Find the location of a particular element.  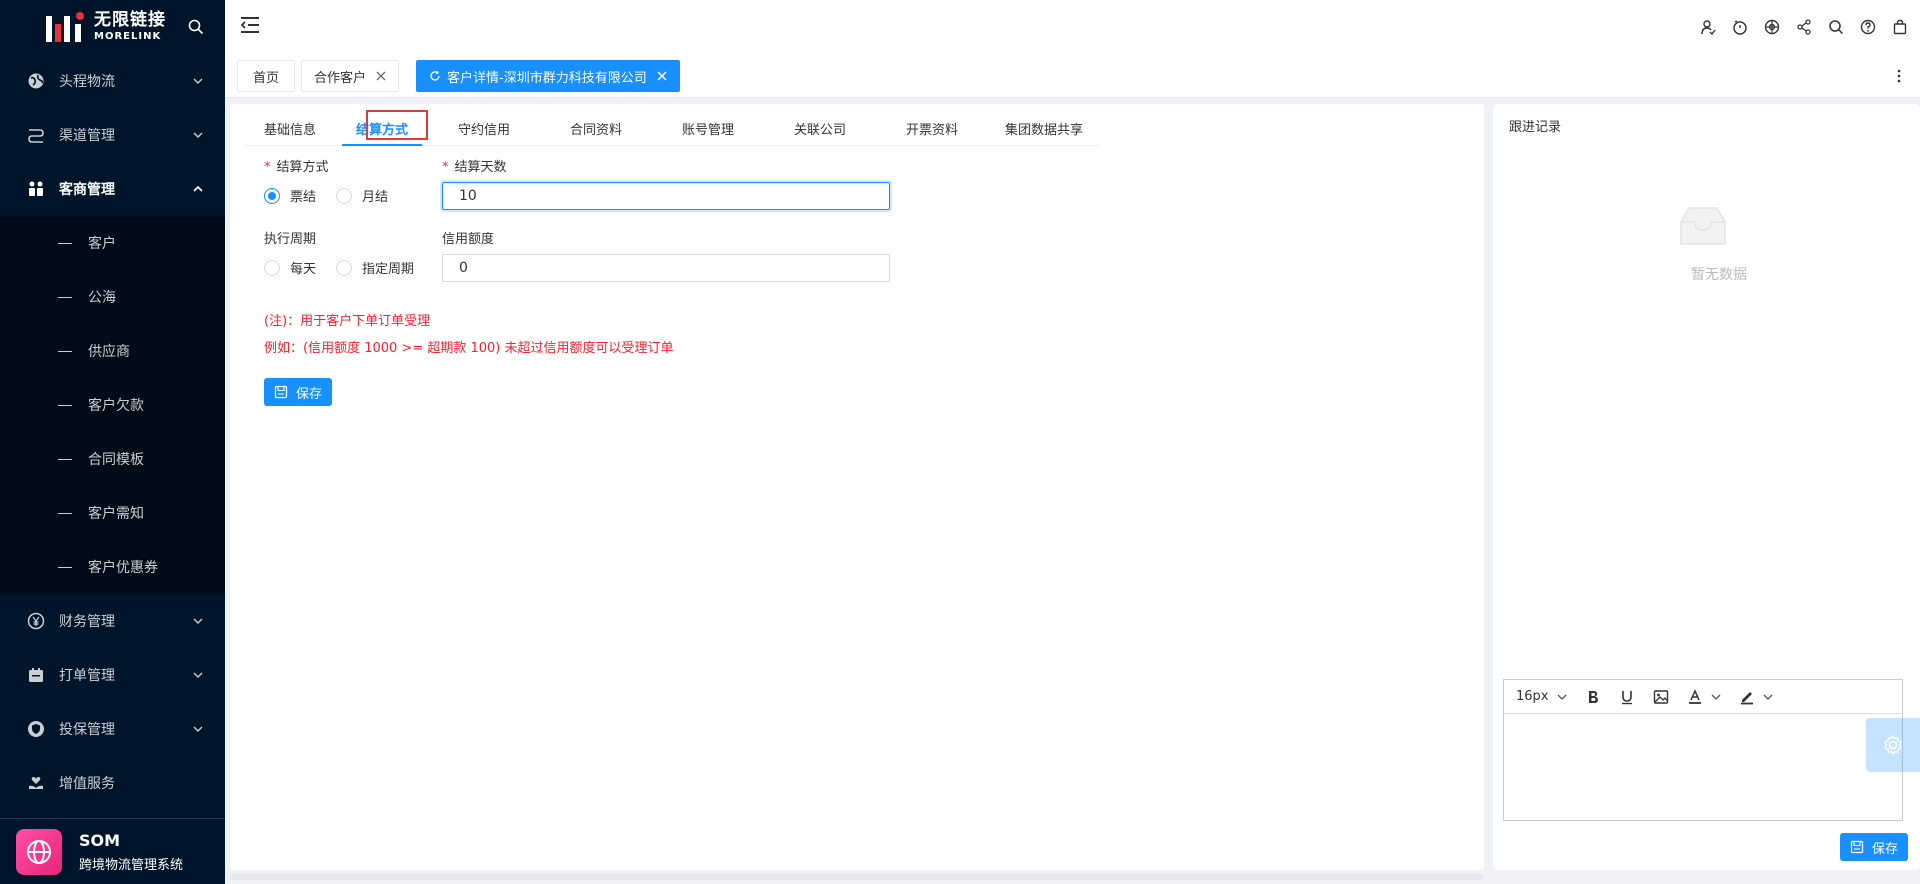

radio-daily: 每天 is located at coordinates (290, 267).